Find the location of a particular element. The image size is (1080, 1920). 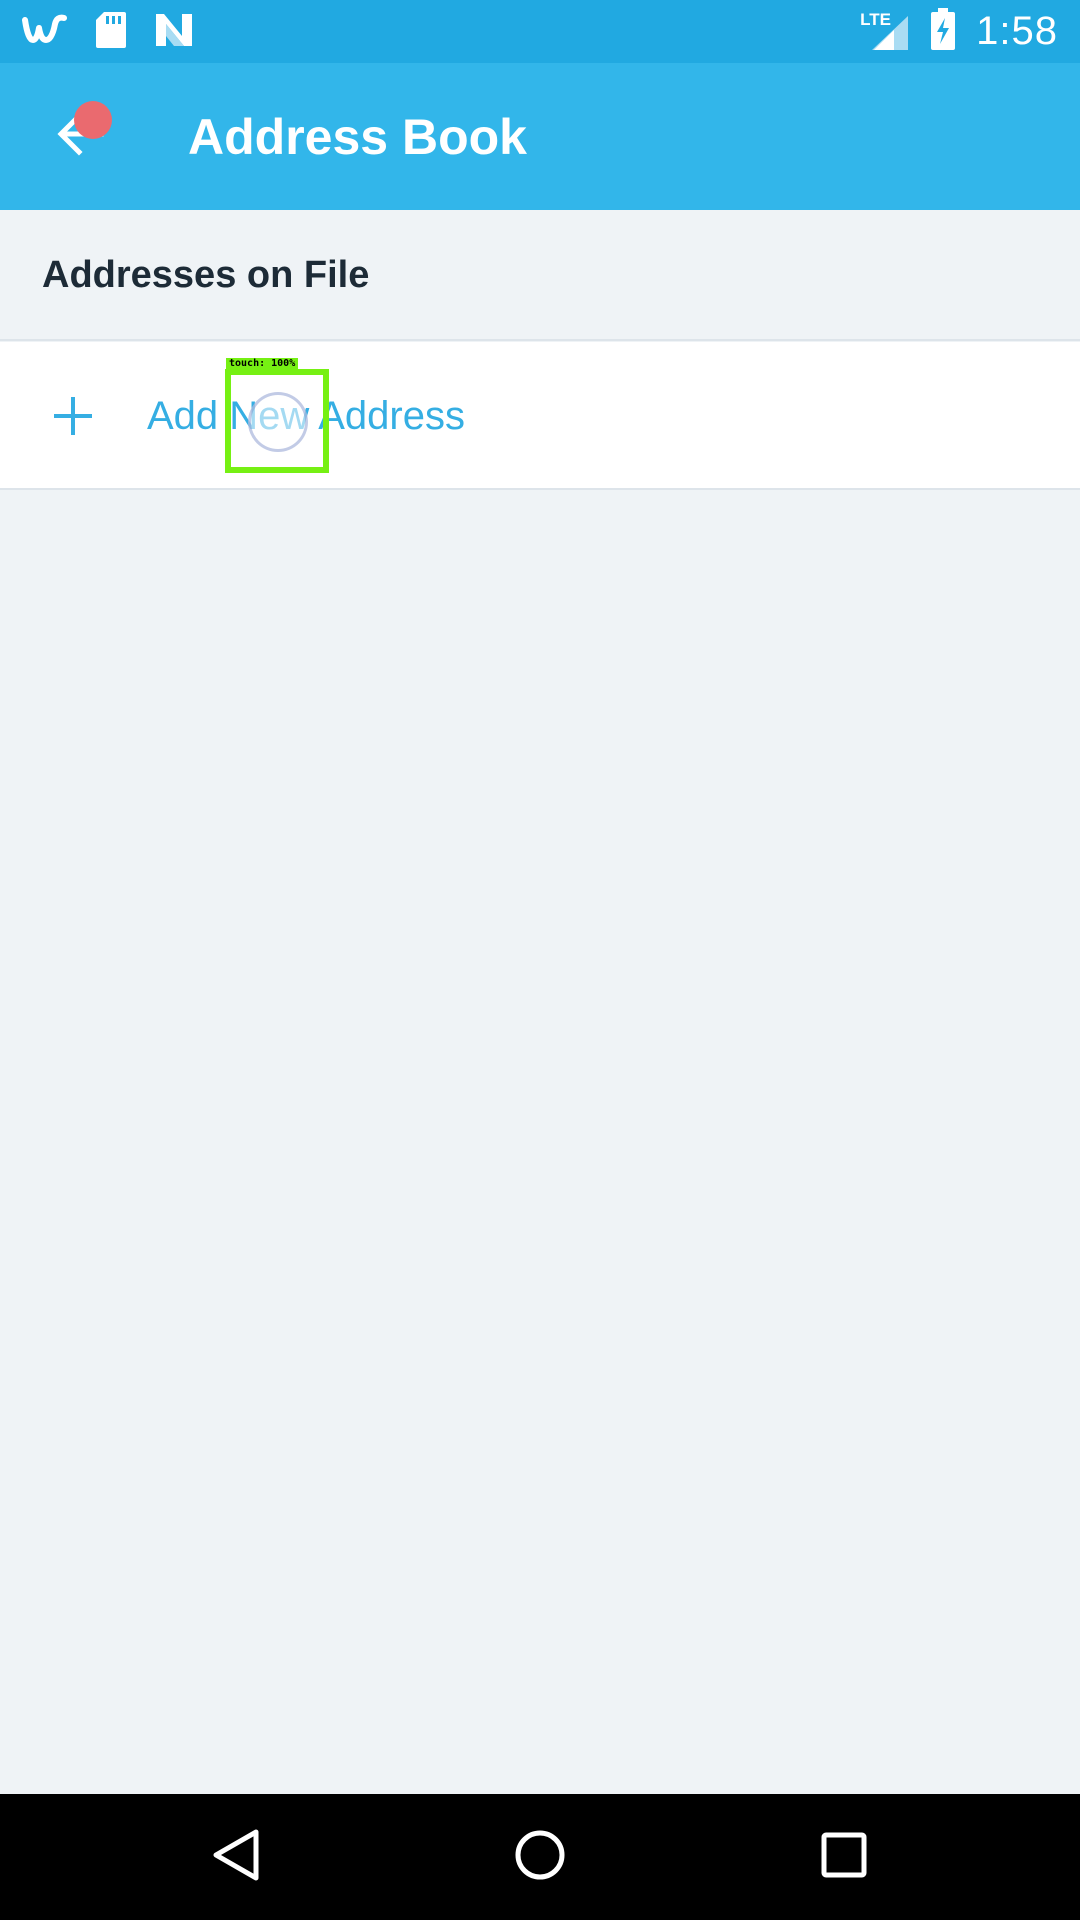

navigation-bar is located at coordinates (540, 1857).